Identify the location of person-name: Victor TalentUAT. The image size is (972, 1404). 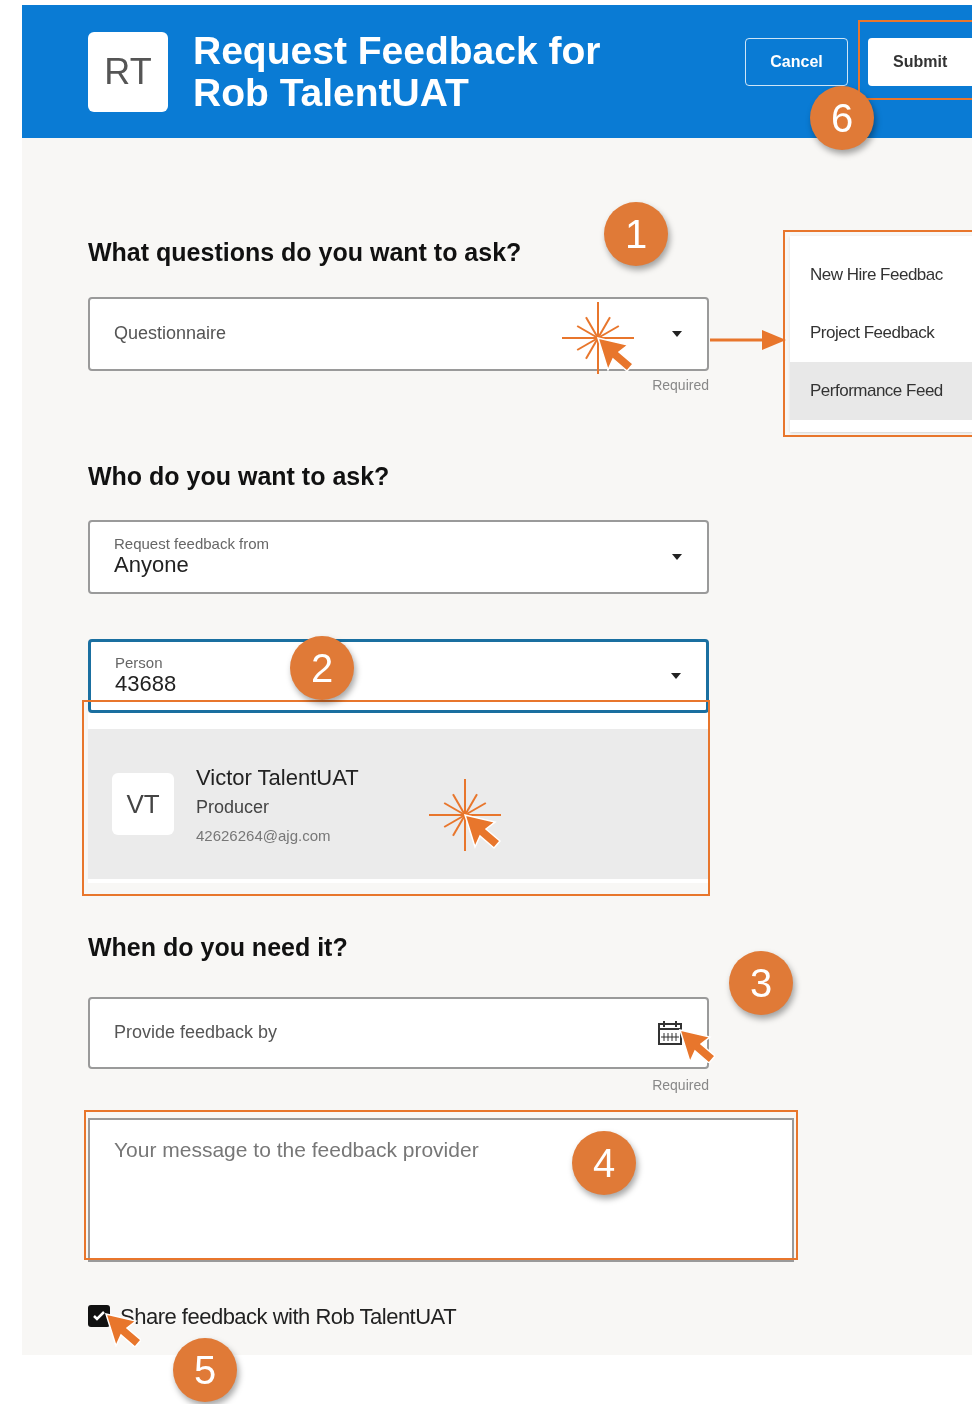
(277, 777).